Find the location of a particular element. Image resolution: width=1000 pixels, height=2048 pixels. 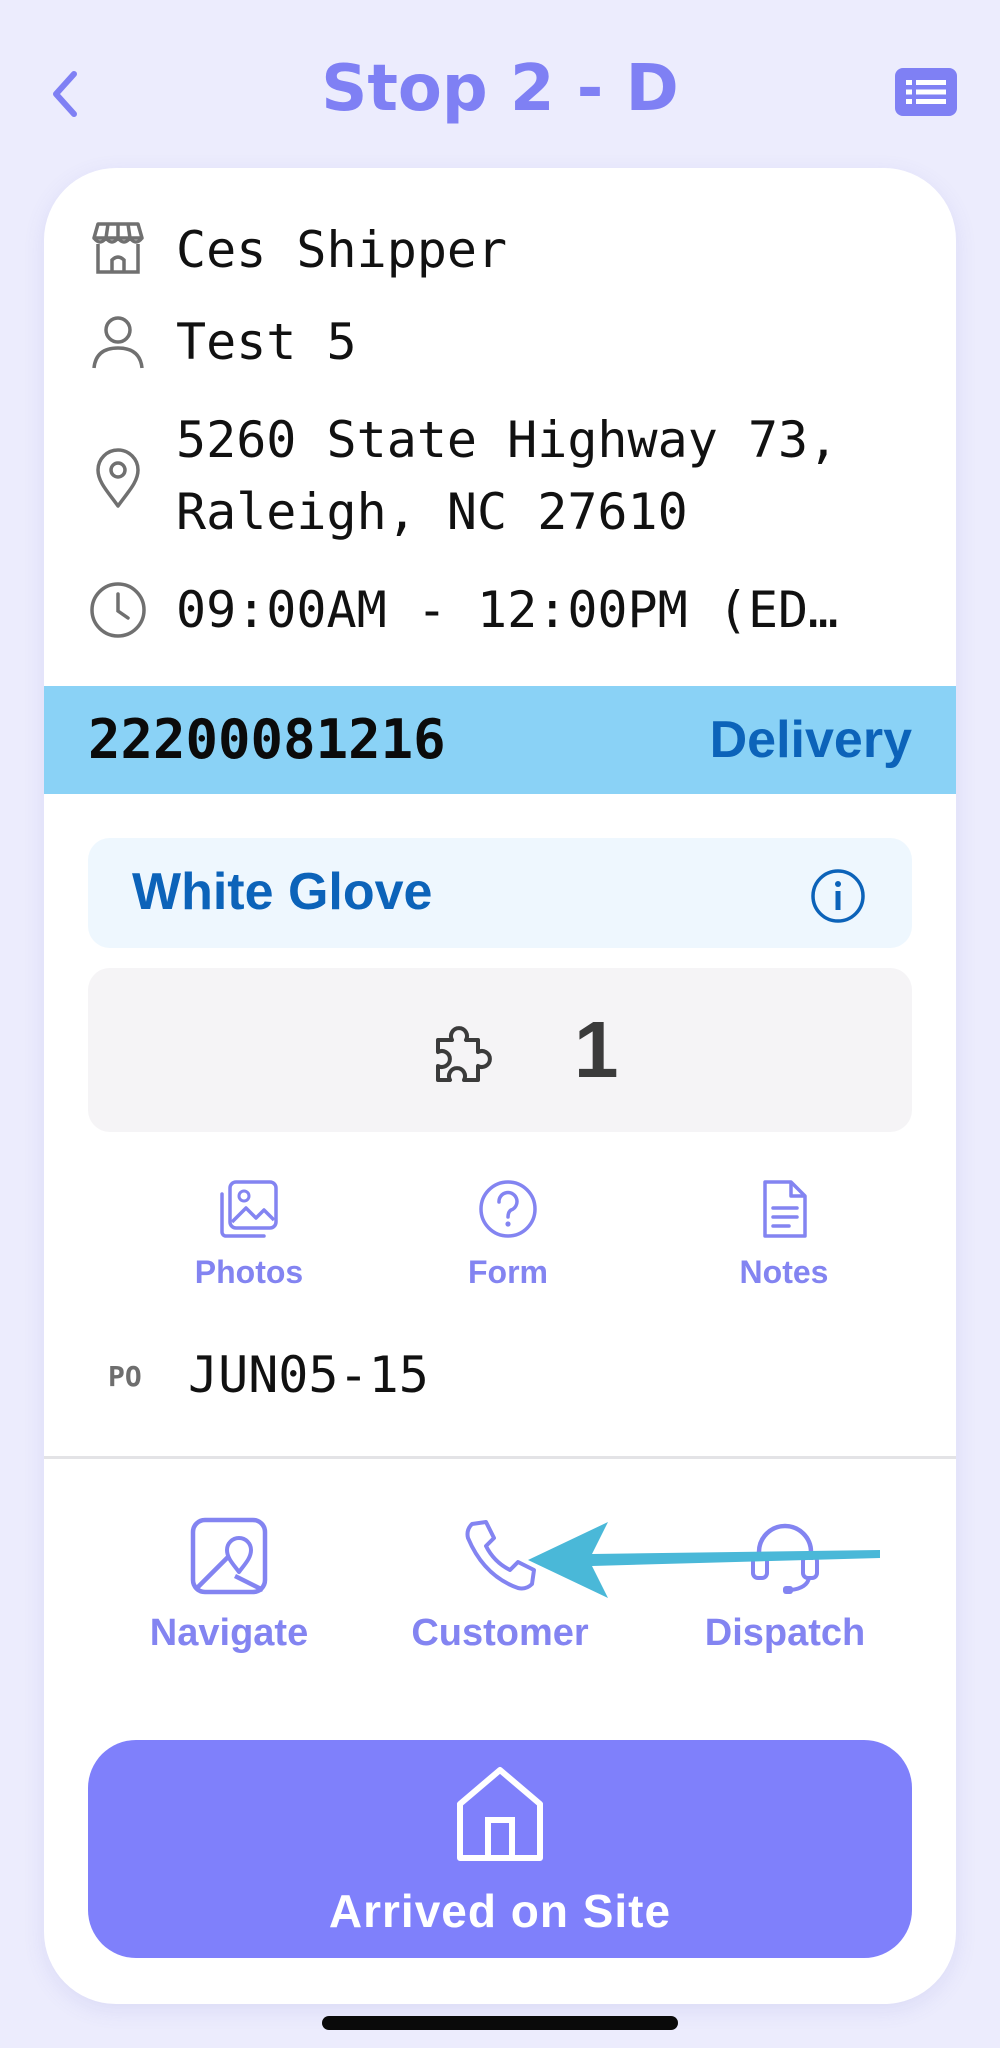

pieces-box: 1 is located at coordinates (500, 1050).